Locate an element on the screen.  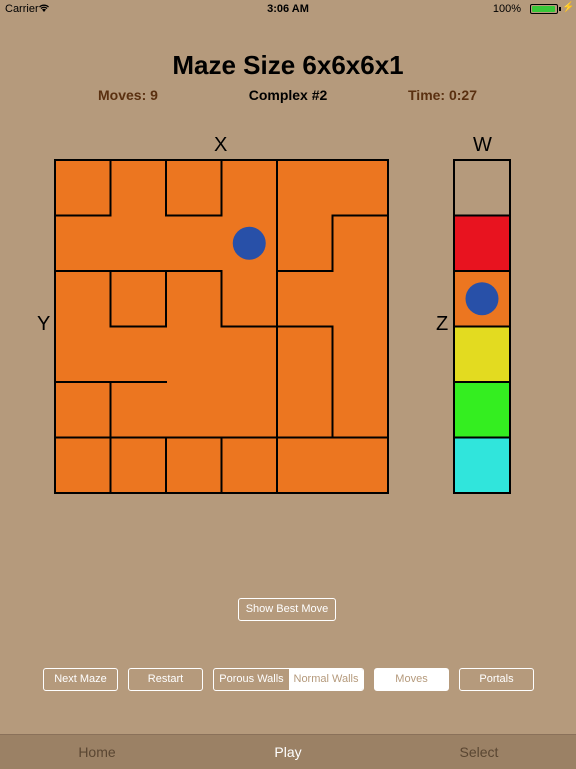
clock: 3:06 AM is located at coordinates (288, 9).